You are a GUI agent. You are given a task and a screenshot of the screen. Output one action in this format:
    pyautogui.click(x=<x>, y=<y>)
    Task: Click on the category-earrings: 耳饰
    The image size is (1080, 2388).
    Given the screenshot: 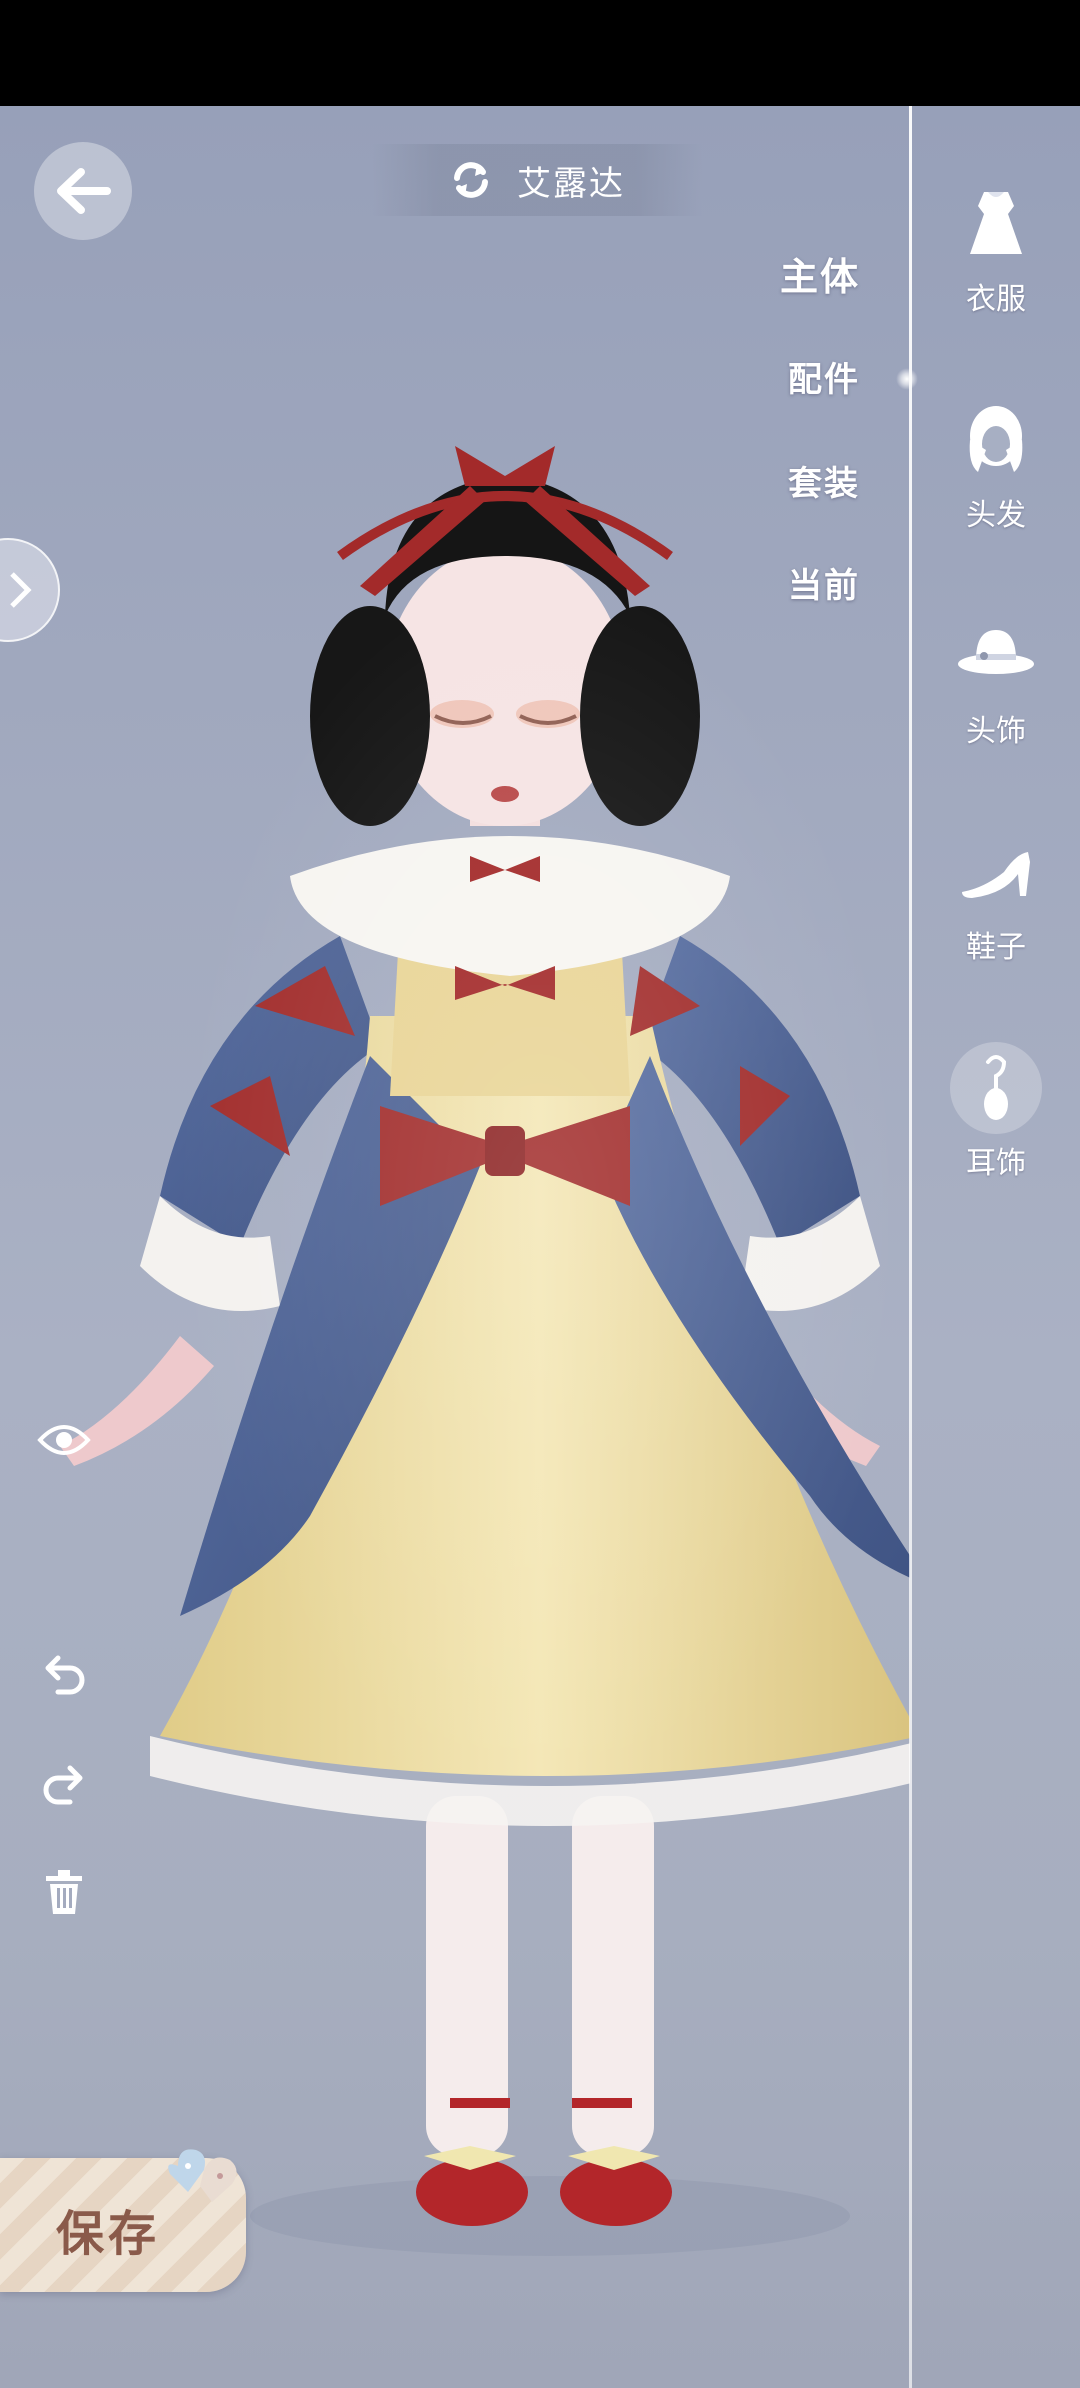 What is the action you would take?
    pyautogui.click(x=996, y=1112)
    